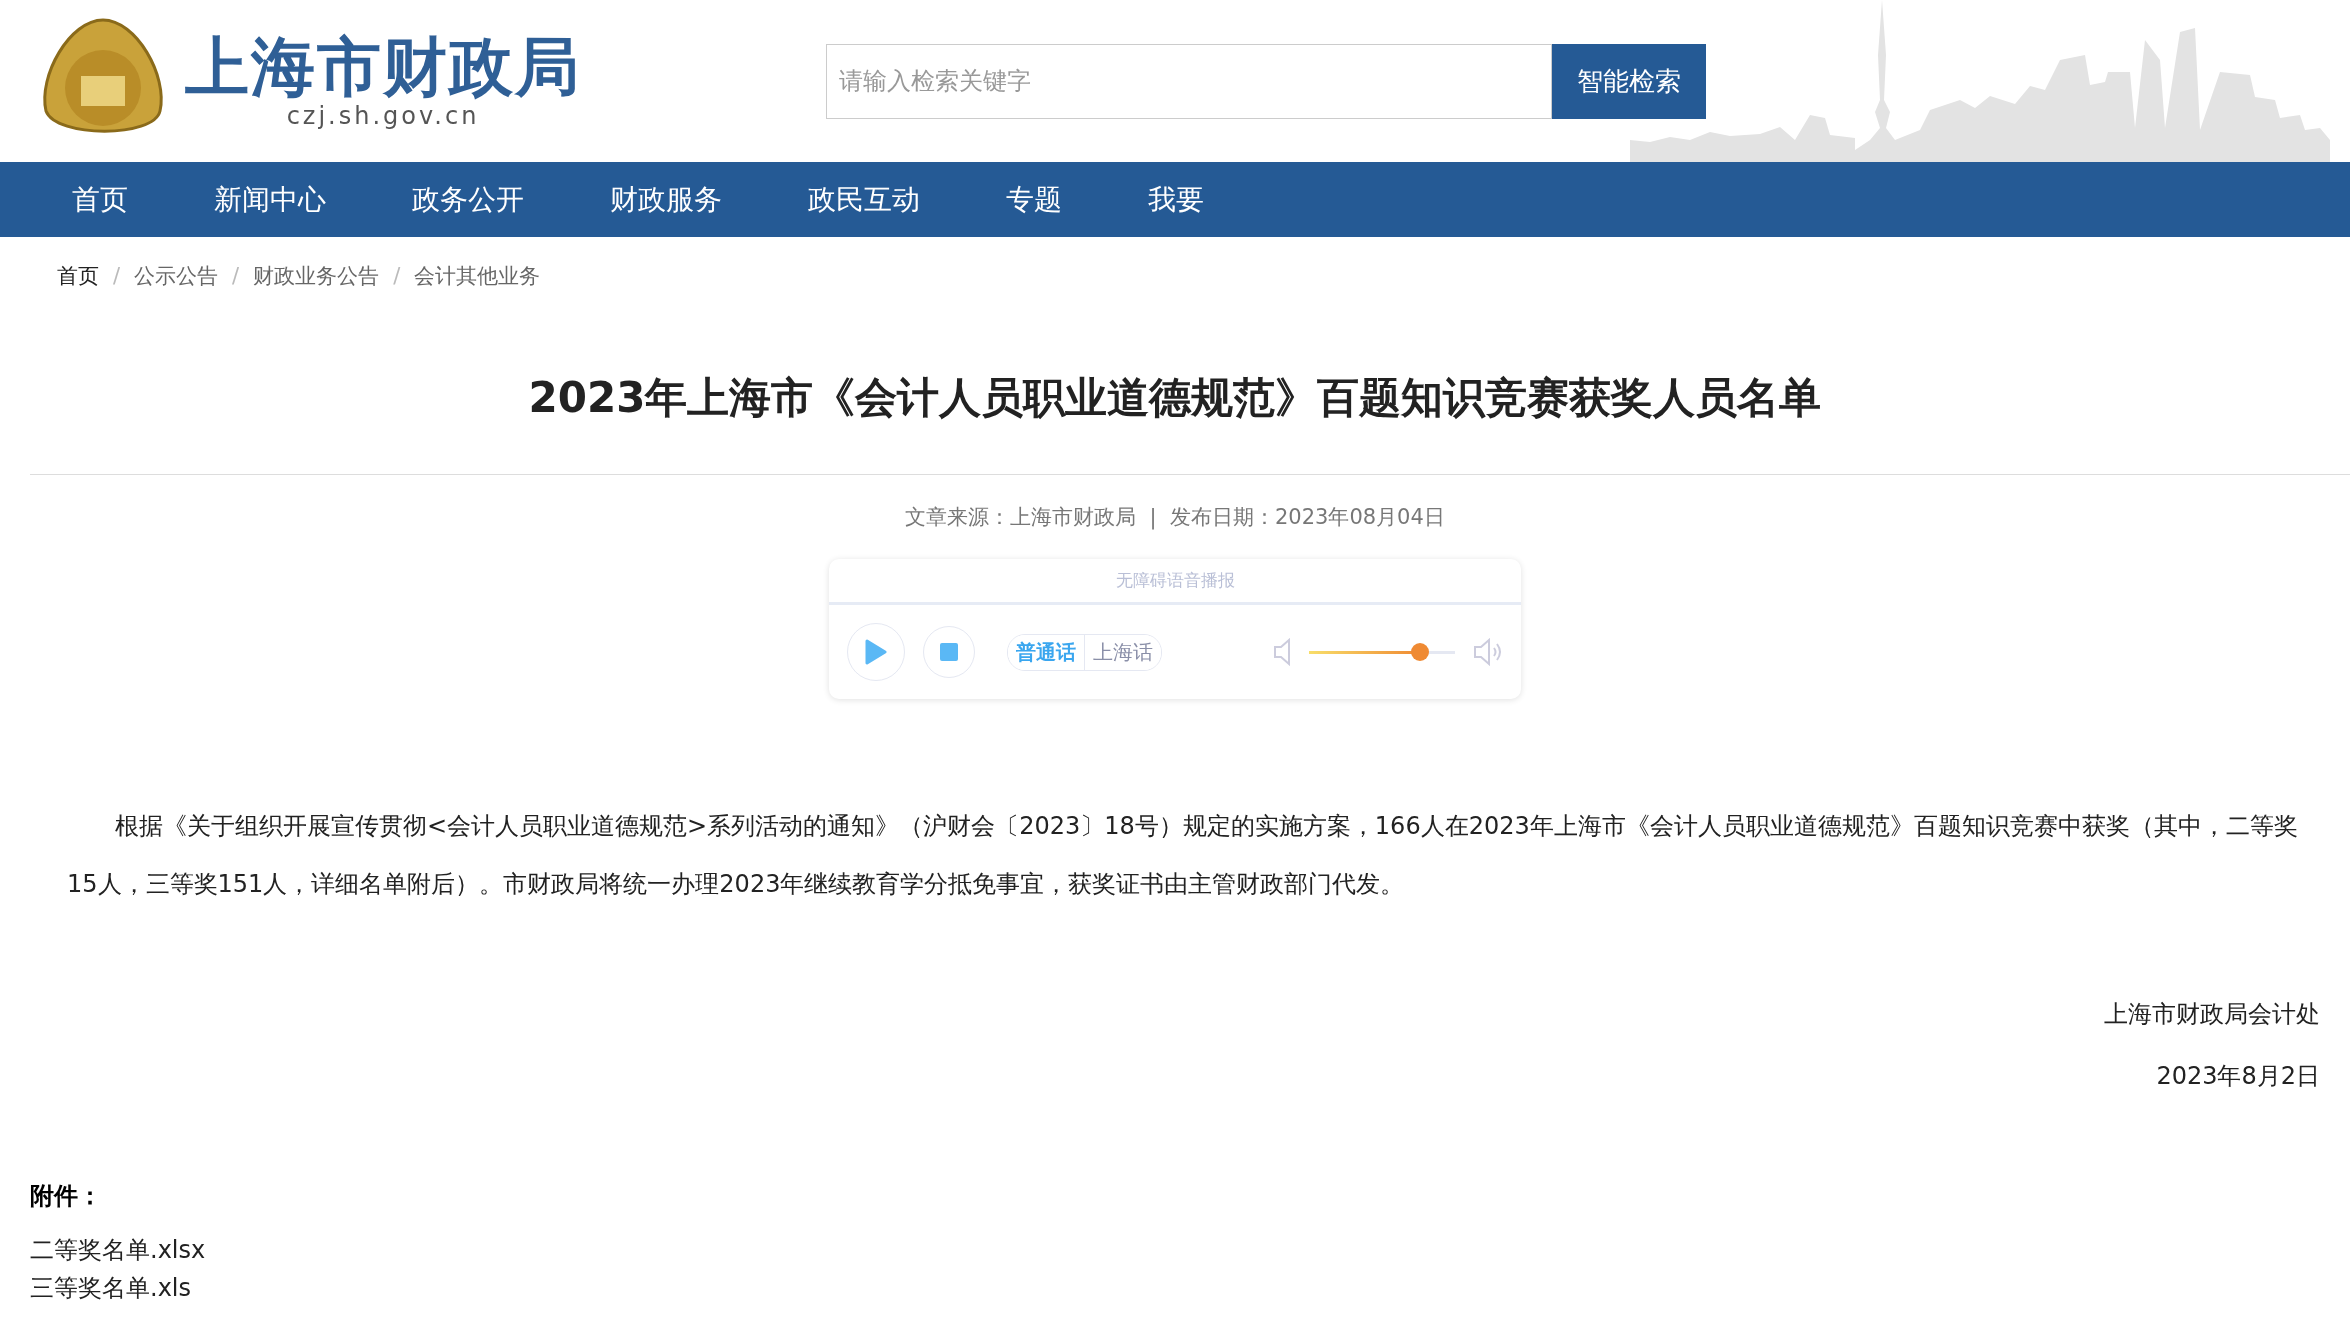 The height and width of the screenshot is (1326, 2350). I want to click on attachment-link: 二等奖名单.xlsx, so click(1190, 1250).